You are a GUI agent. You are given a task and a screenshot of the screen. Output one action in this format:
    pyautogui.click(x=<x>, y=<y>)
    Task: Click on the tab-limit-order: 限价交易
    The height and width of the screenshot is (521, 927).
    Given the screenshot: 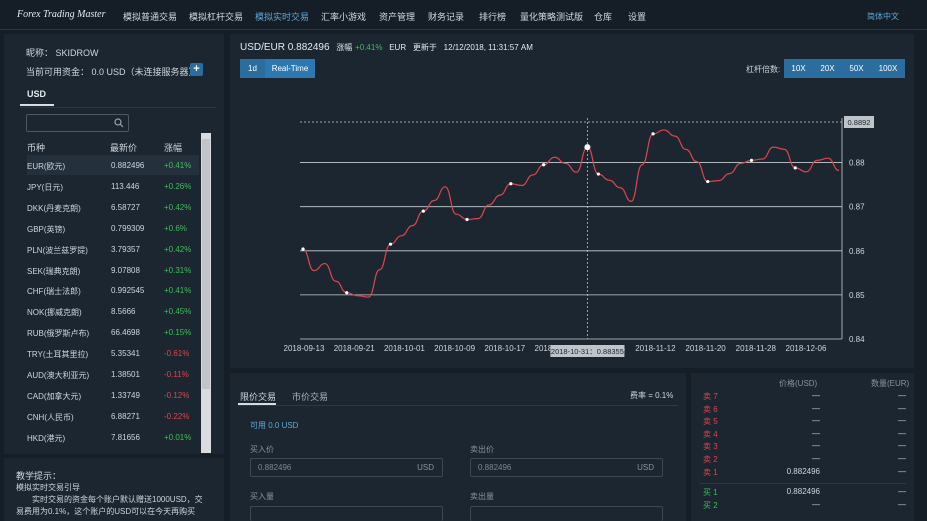 What is the action you would take?
    pyautogui.click(x=258, y=396)
    